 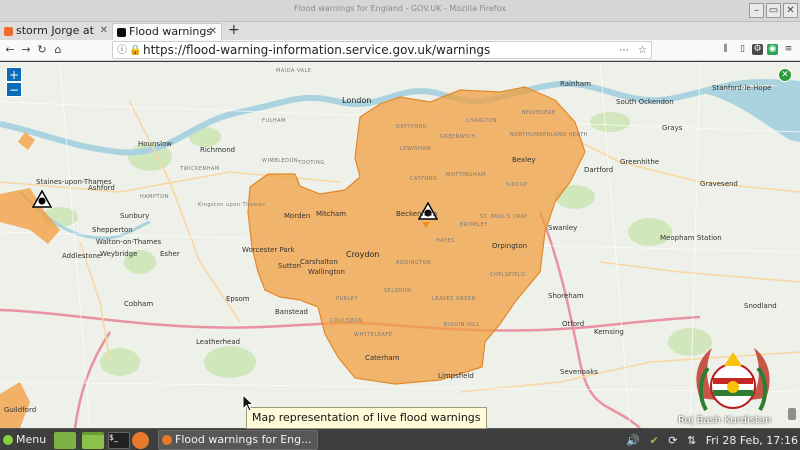 What do you see at coordinates (297, 216) in the screenshot?
I see `label-morden: Morden` at bounding box center [297, 216].